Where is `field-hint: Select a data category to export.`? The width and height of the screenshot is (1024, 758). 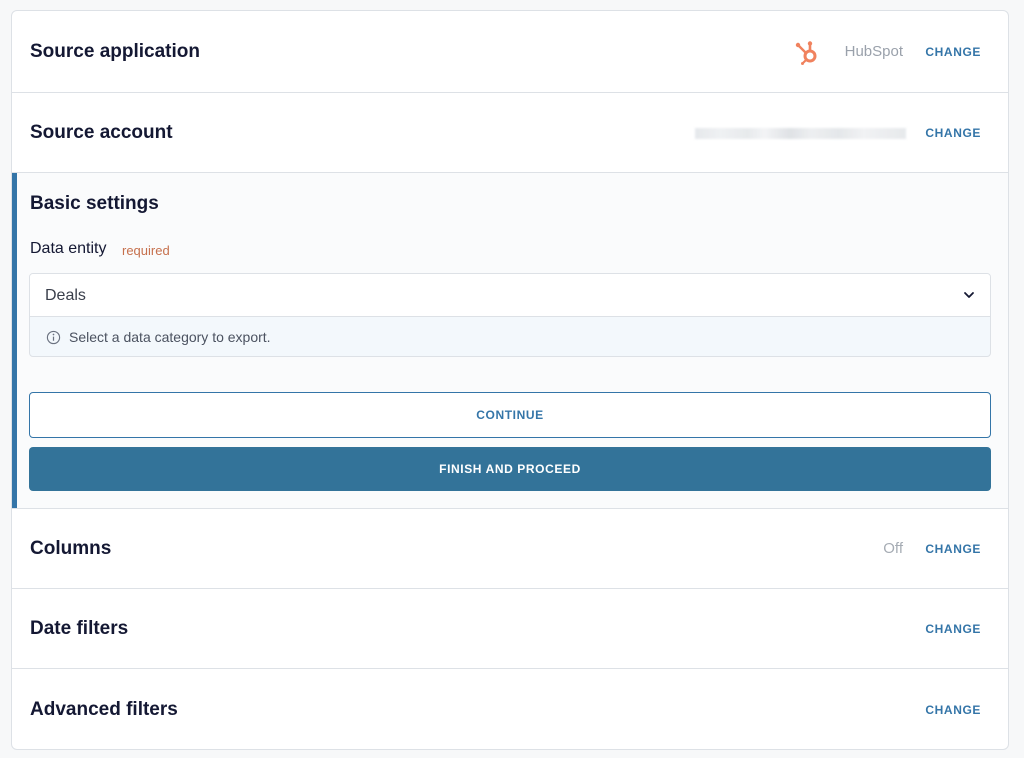
field-hint: Select a data category to export. is located at coordinates (158, 336).